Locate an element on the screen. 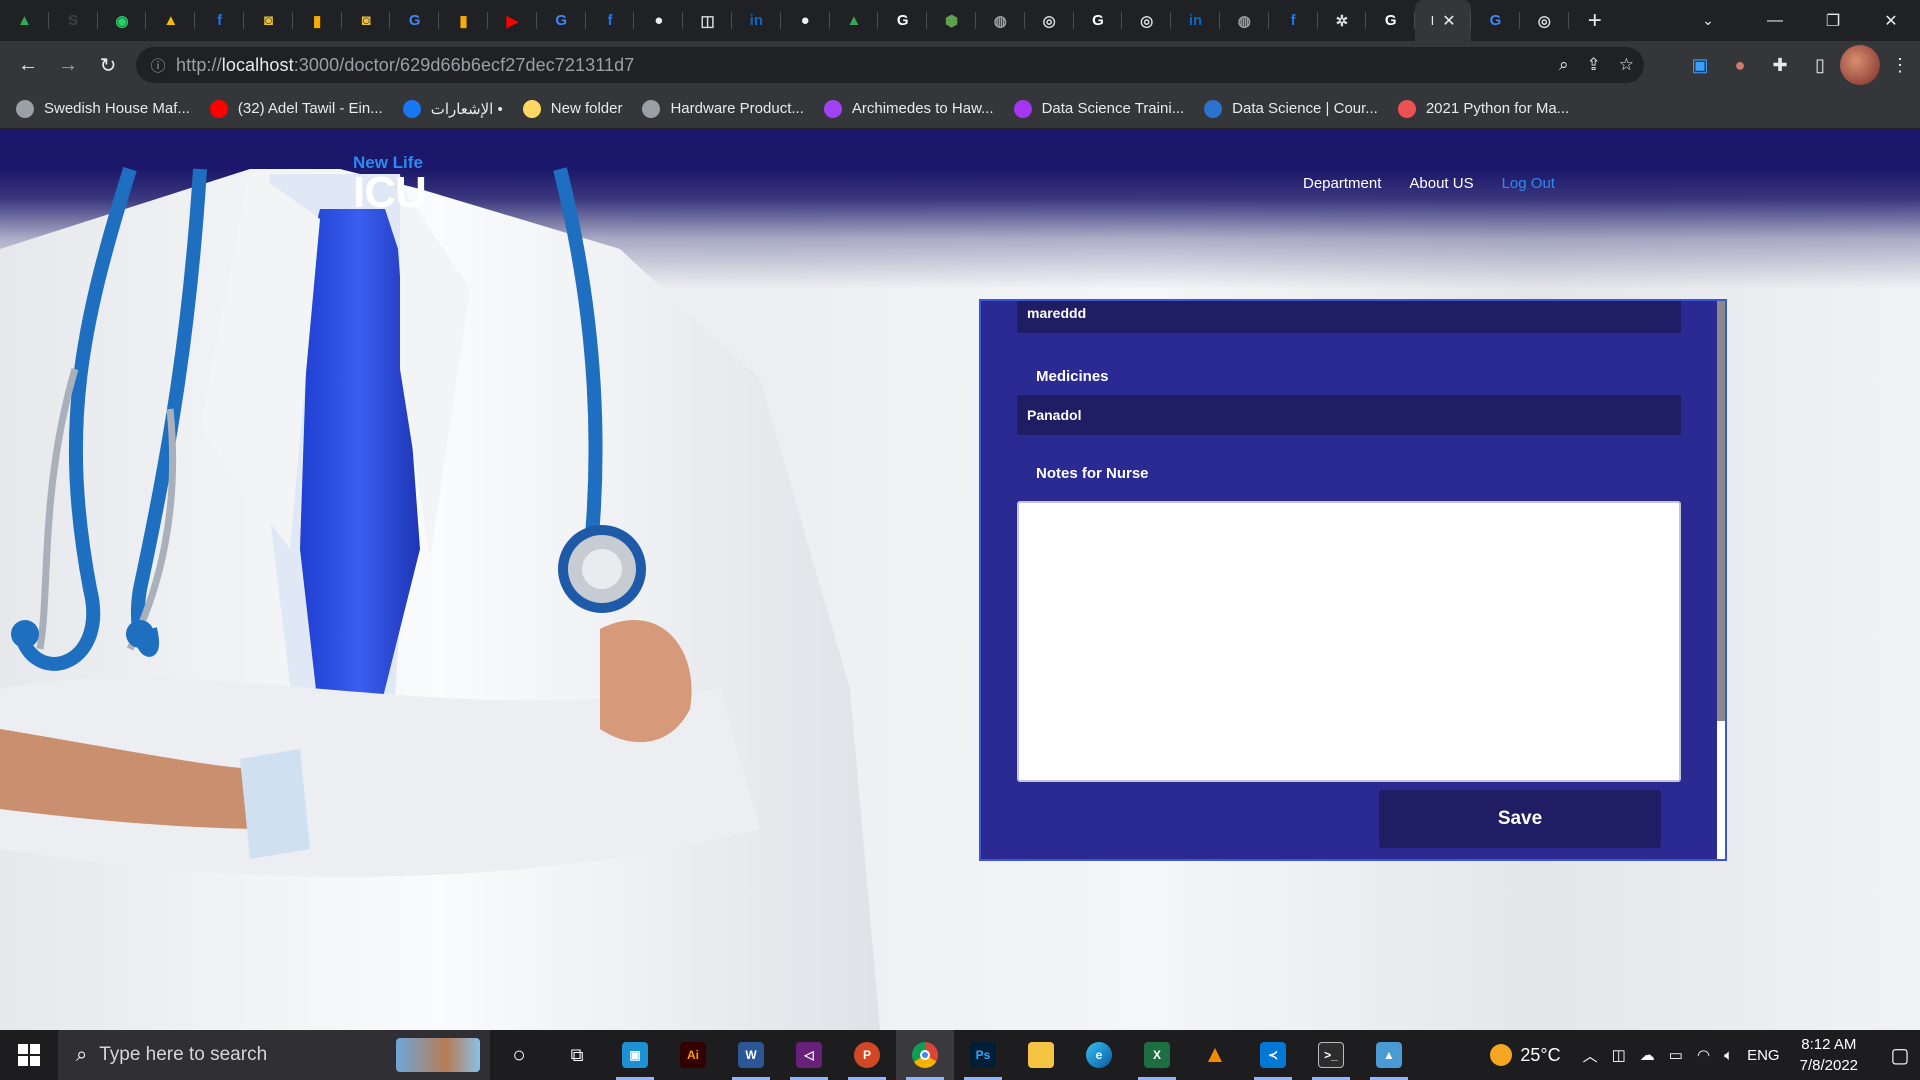  photos-icon: ▲ is located at coordinates (1389, 1055).